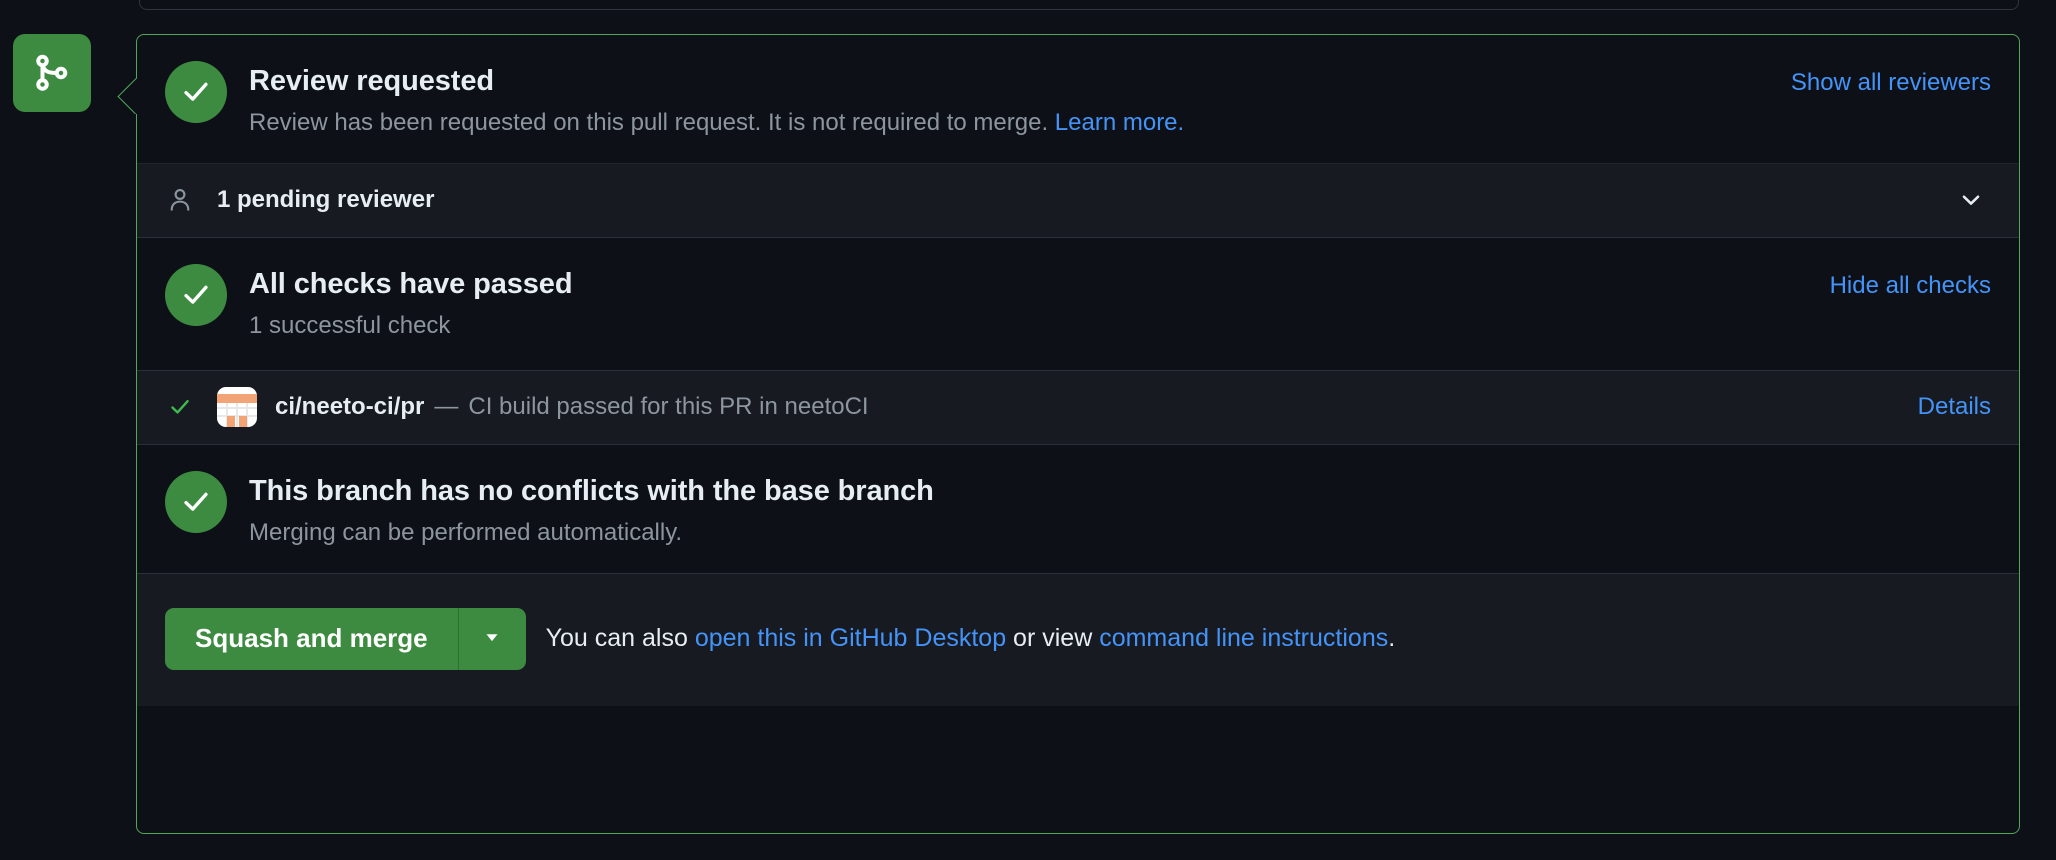  I want to click on merge-split-button: Squash and merge, so click(345, 638).